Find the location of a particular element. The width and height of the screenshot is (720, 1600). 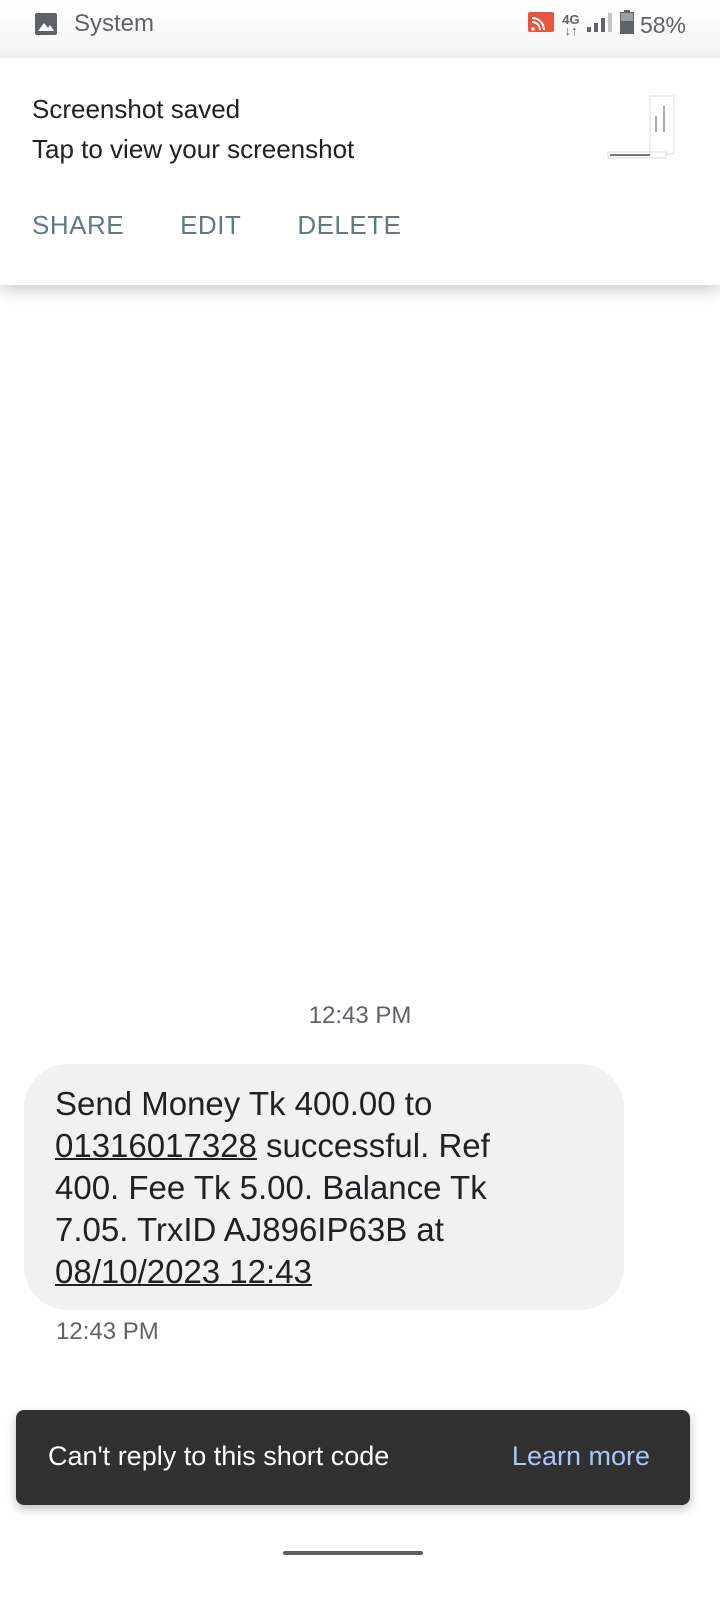

message-line: 400. Fee Tk 5.00. Balance Tk is located at coordinates (271, 1187).